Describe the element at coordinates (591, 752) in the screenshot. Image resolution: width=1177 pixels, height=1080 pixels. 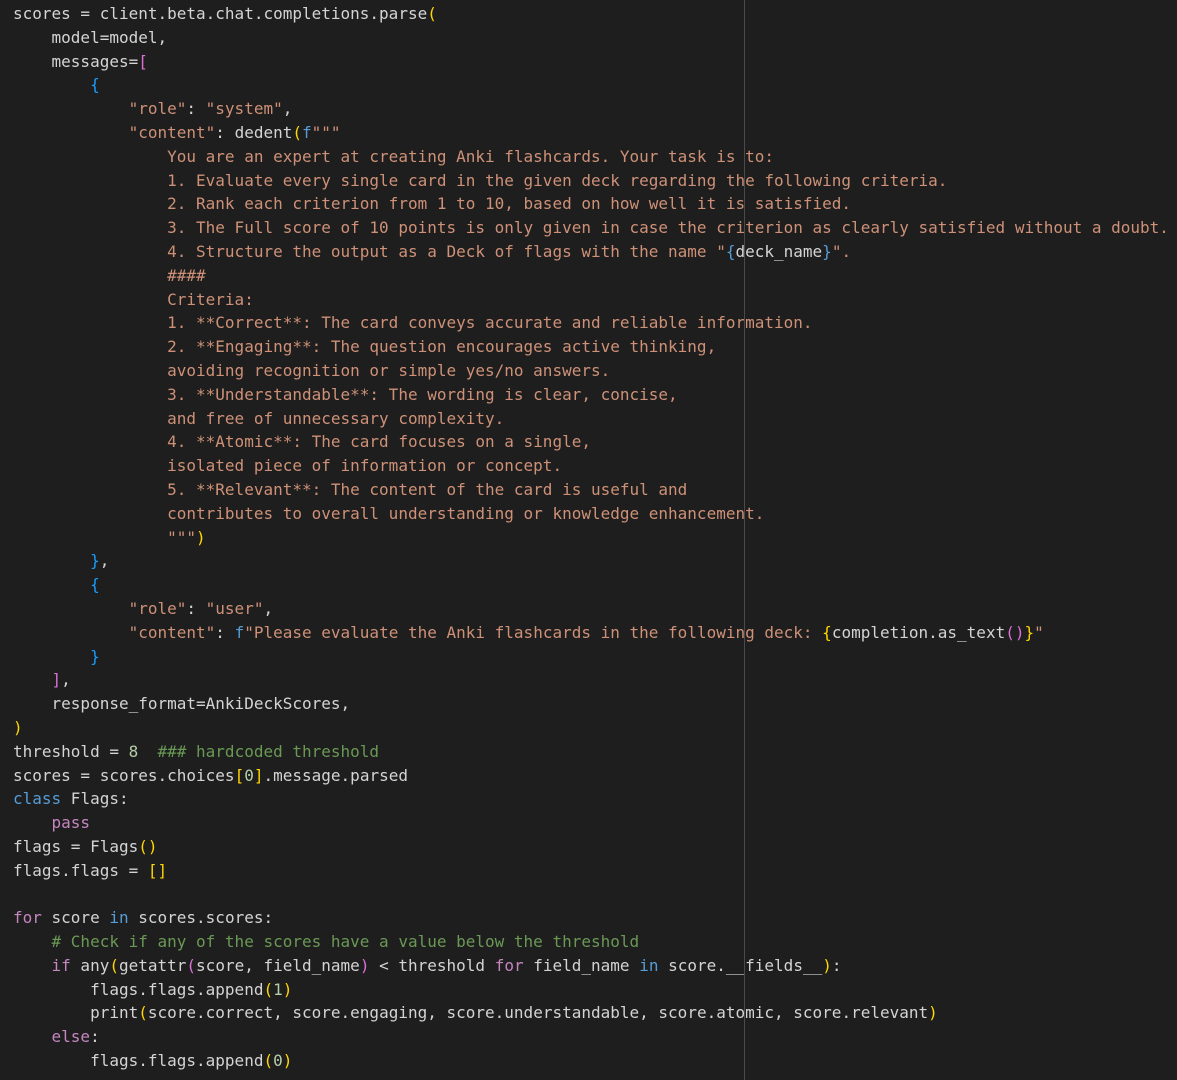
I see `code-line: threshold = 8 ### hardcoded threshold` at that location.